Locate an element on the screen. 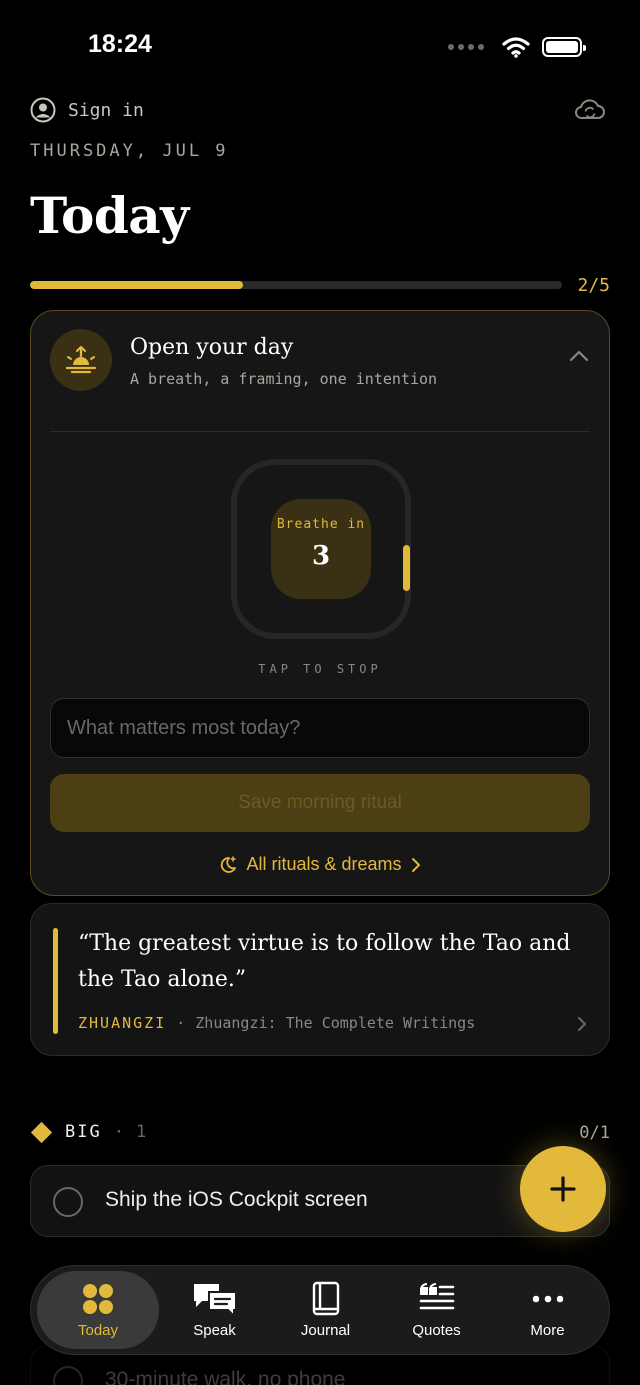  status-icons is located at coordinates (517, 47).